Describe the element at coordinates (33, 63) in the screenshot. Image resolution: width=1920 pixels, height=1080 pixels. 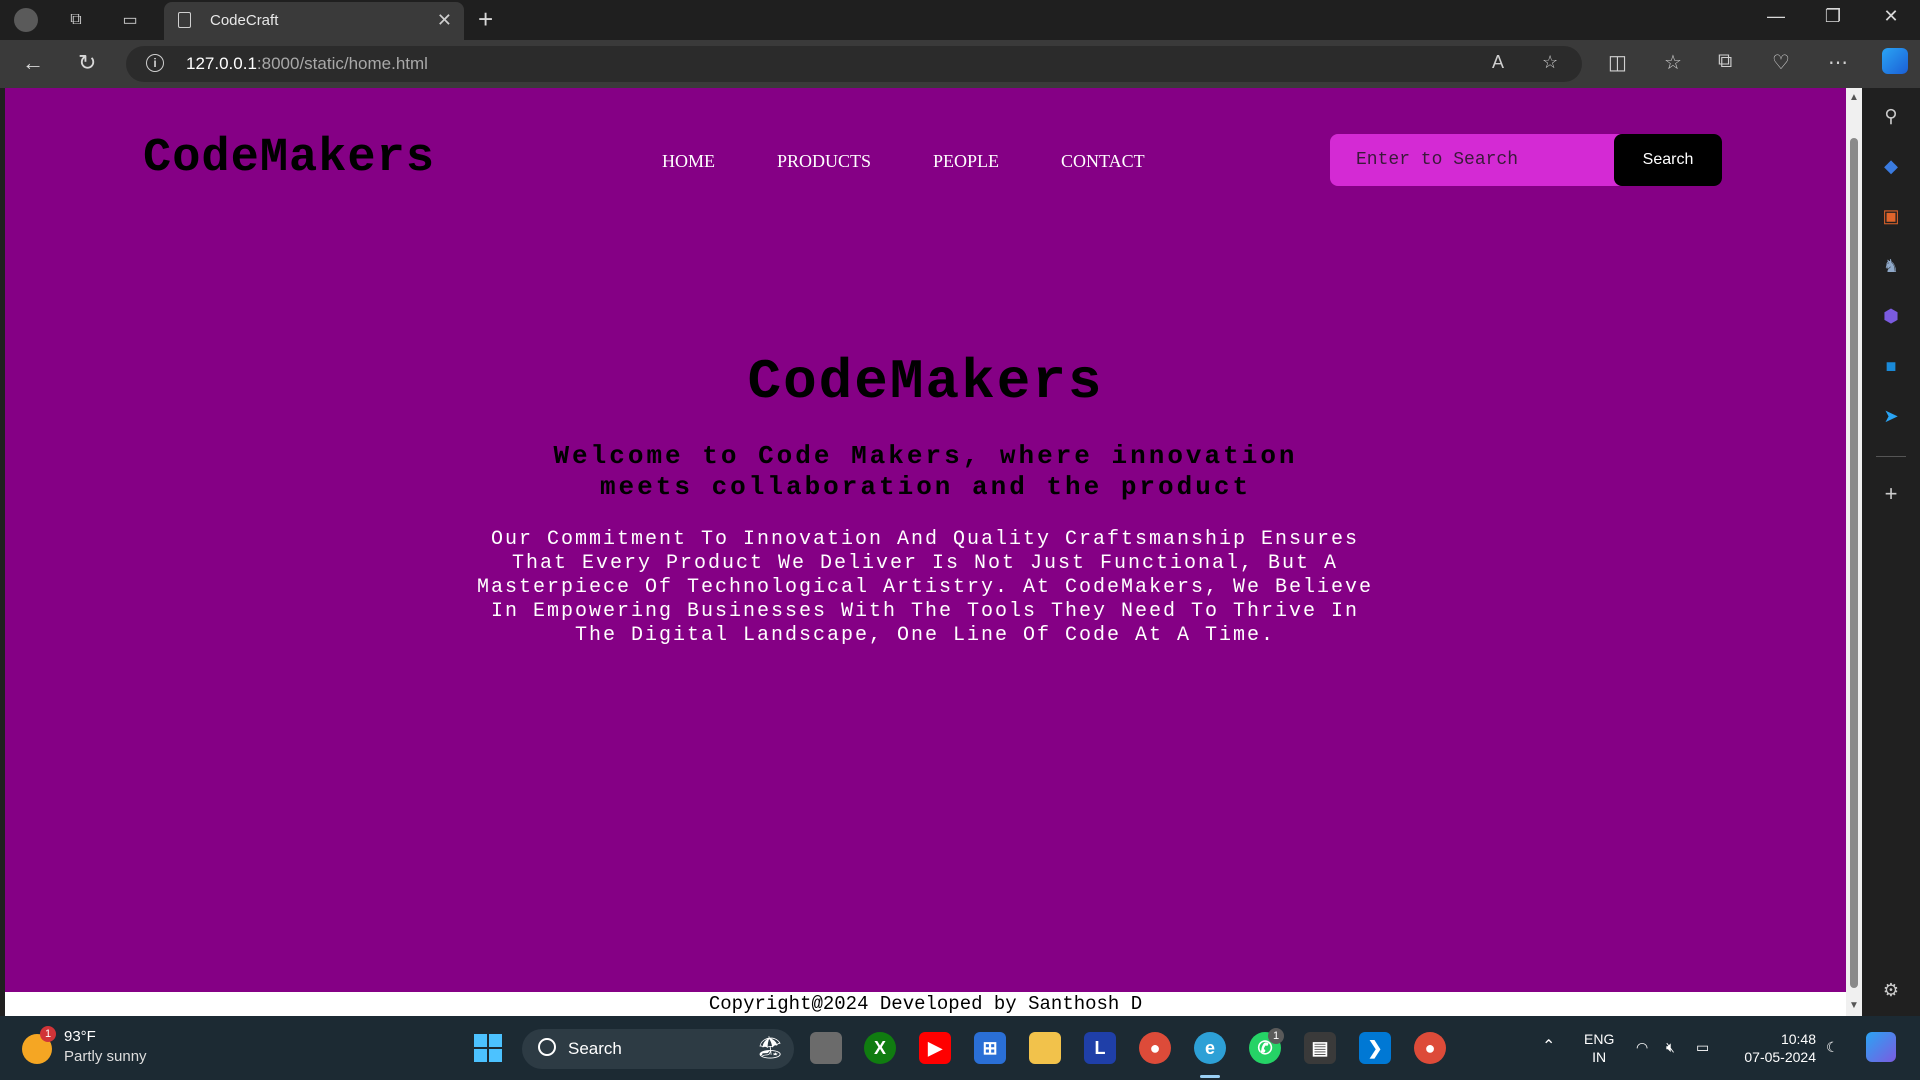
I see `back-arrow-icon: ←` at that location.